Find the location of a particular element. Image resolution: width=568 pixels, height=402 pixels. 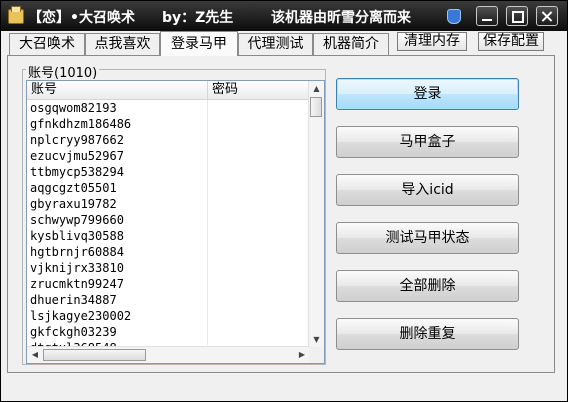

minimize-button is located at coordinates (487, 16).